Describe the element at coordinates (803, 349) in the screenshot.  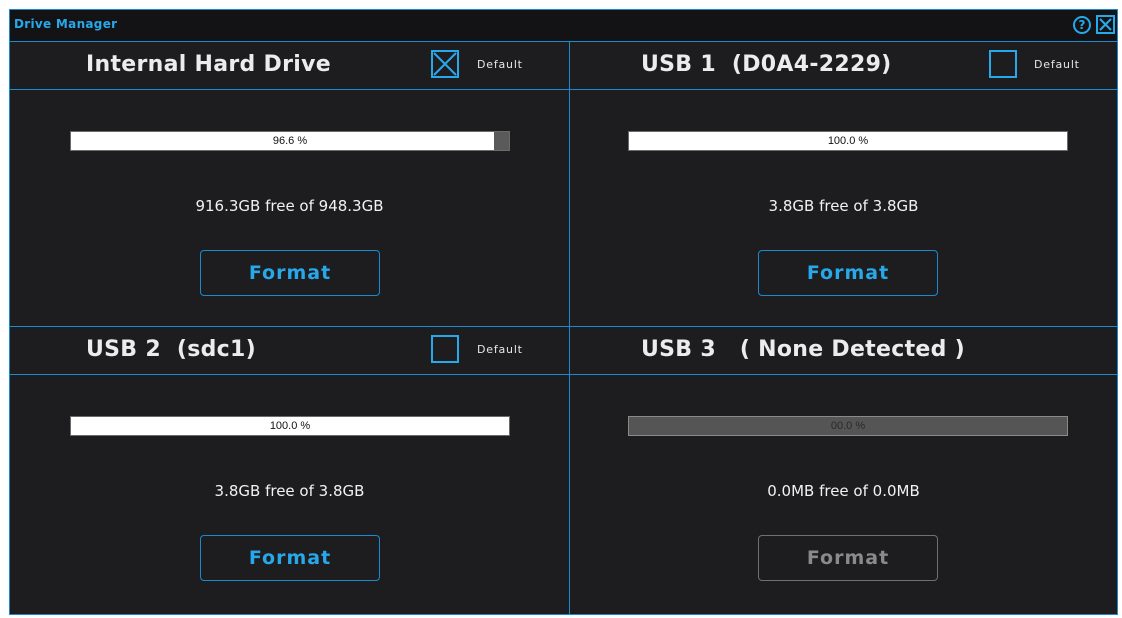
I see `drive-name: USB 3 ( None Detected )` at that location.